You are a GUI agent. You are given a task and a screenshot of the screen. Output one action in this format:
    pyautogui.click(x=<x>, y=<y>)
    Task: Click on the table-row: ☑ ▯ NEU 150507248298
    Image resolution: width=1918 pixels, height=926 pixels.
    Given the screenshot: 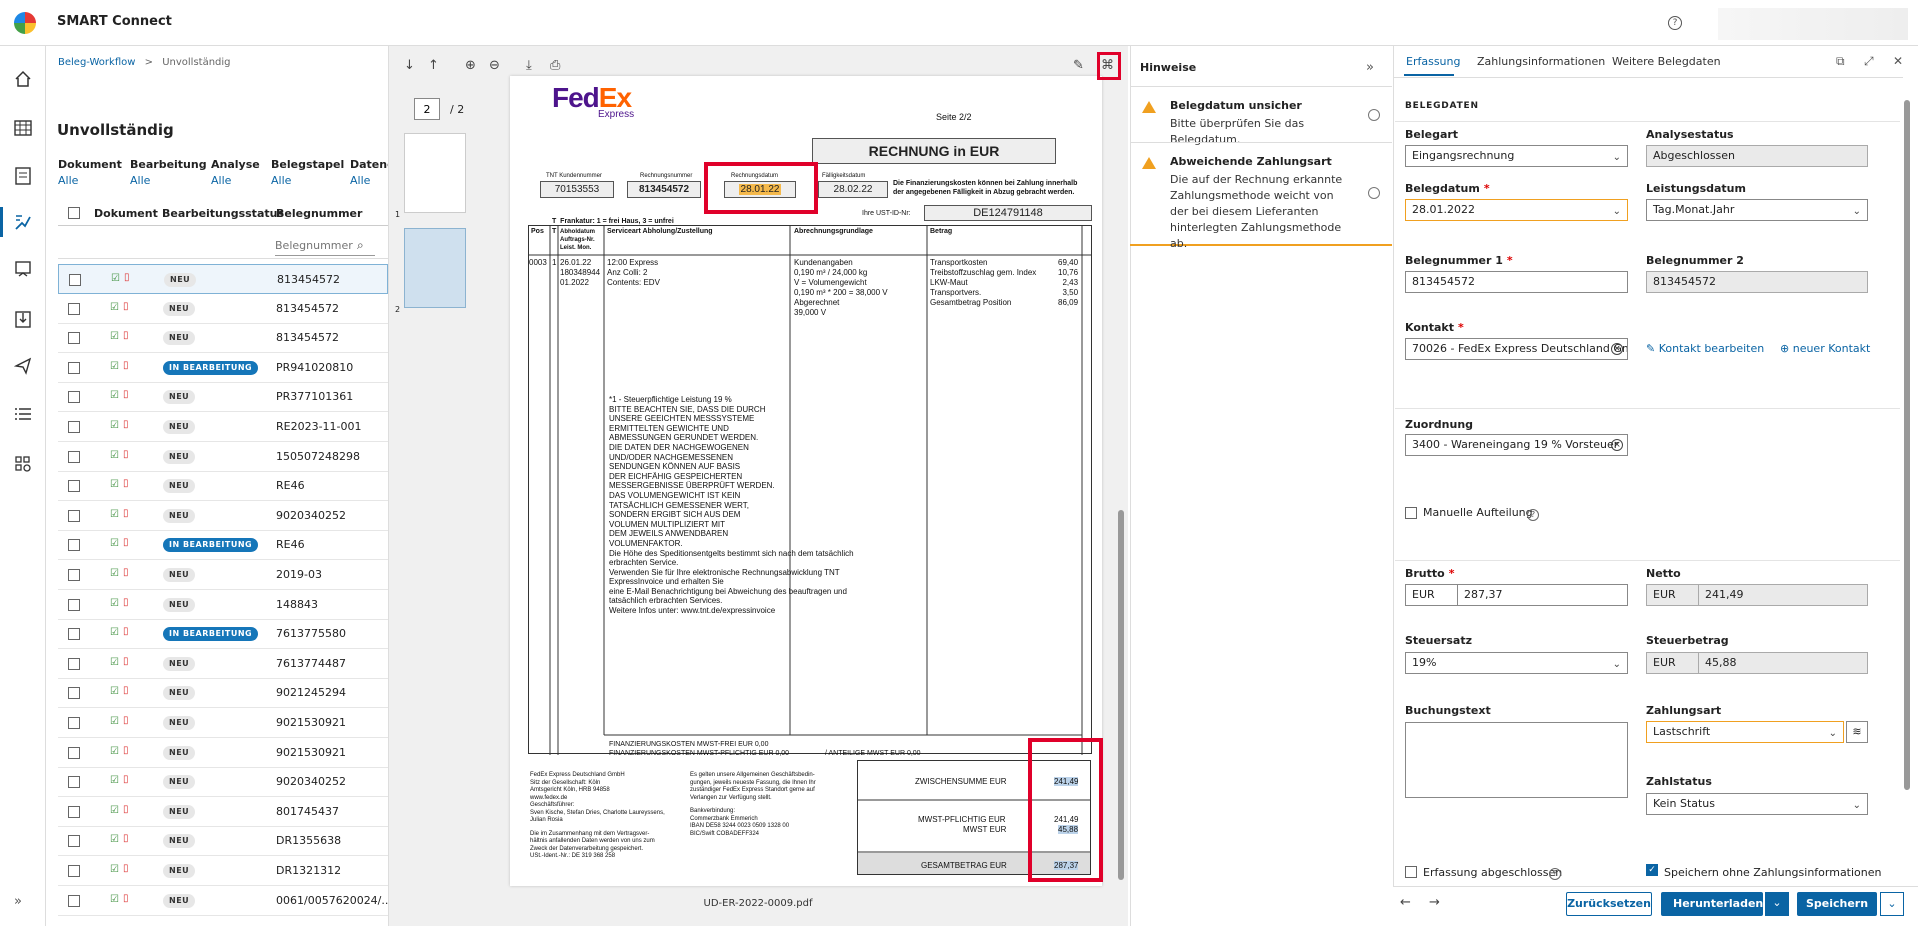 What is the action you would take?
    pyautogui.click(x=223, y=457)
    